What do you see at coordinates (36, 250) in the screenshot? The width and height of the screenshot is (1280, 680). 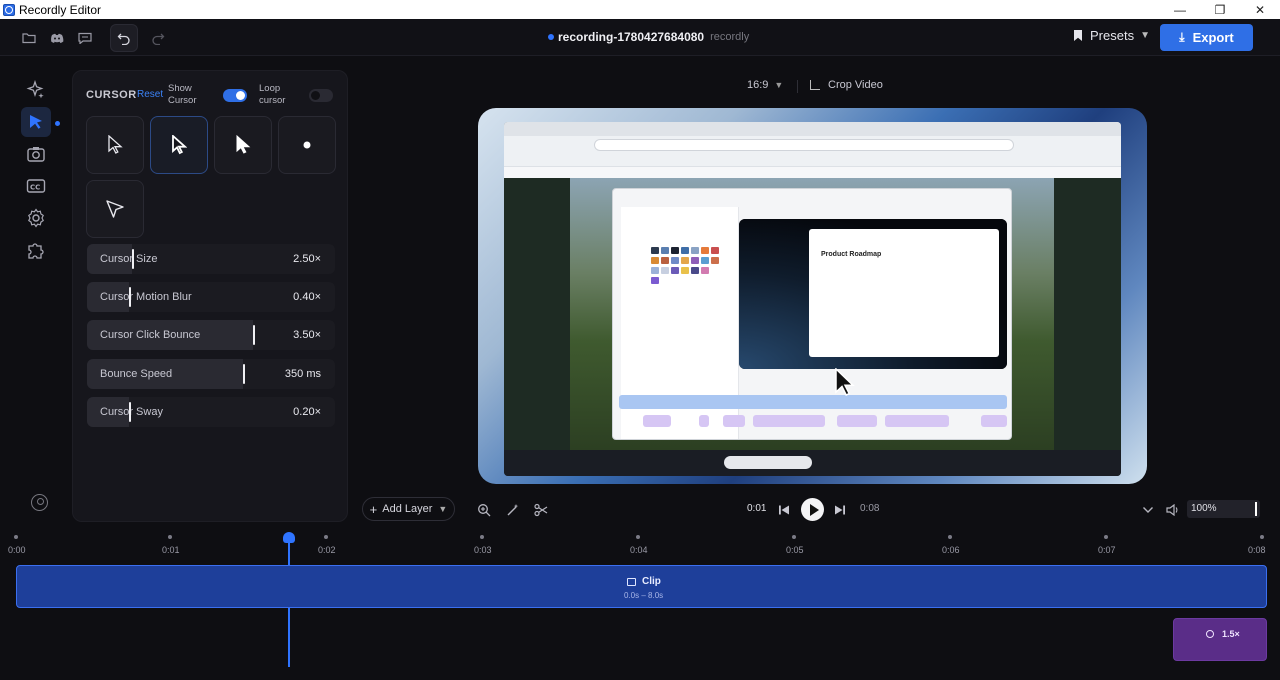 I see `puzzle-icon` at bounding box center [36, 250].